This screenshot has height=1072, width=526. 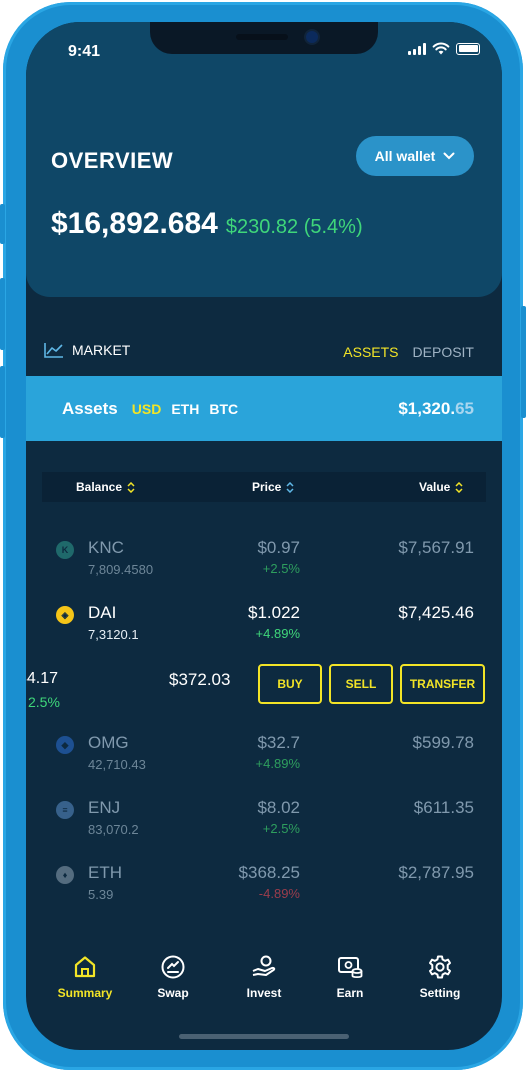 I want to click on status-icons, so click(x=444, y=48).